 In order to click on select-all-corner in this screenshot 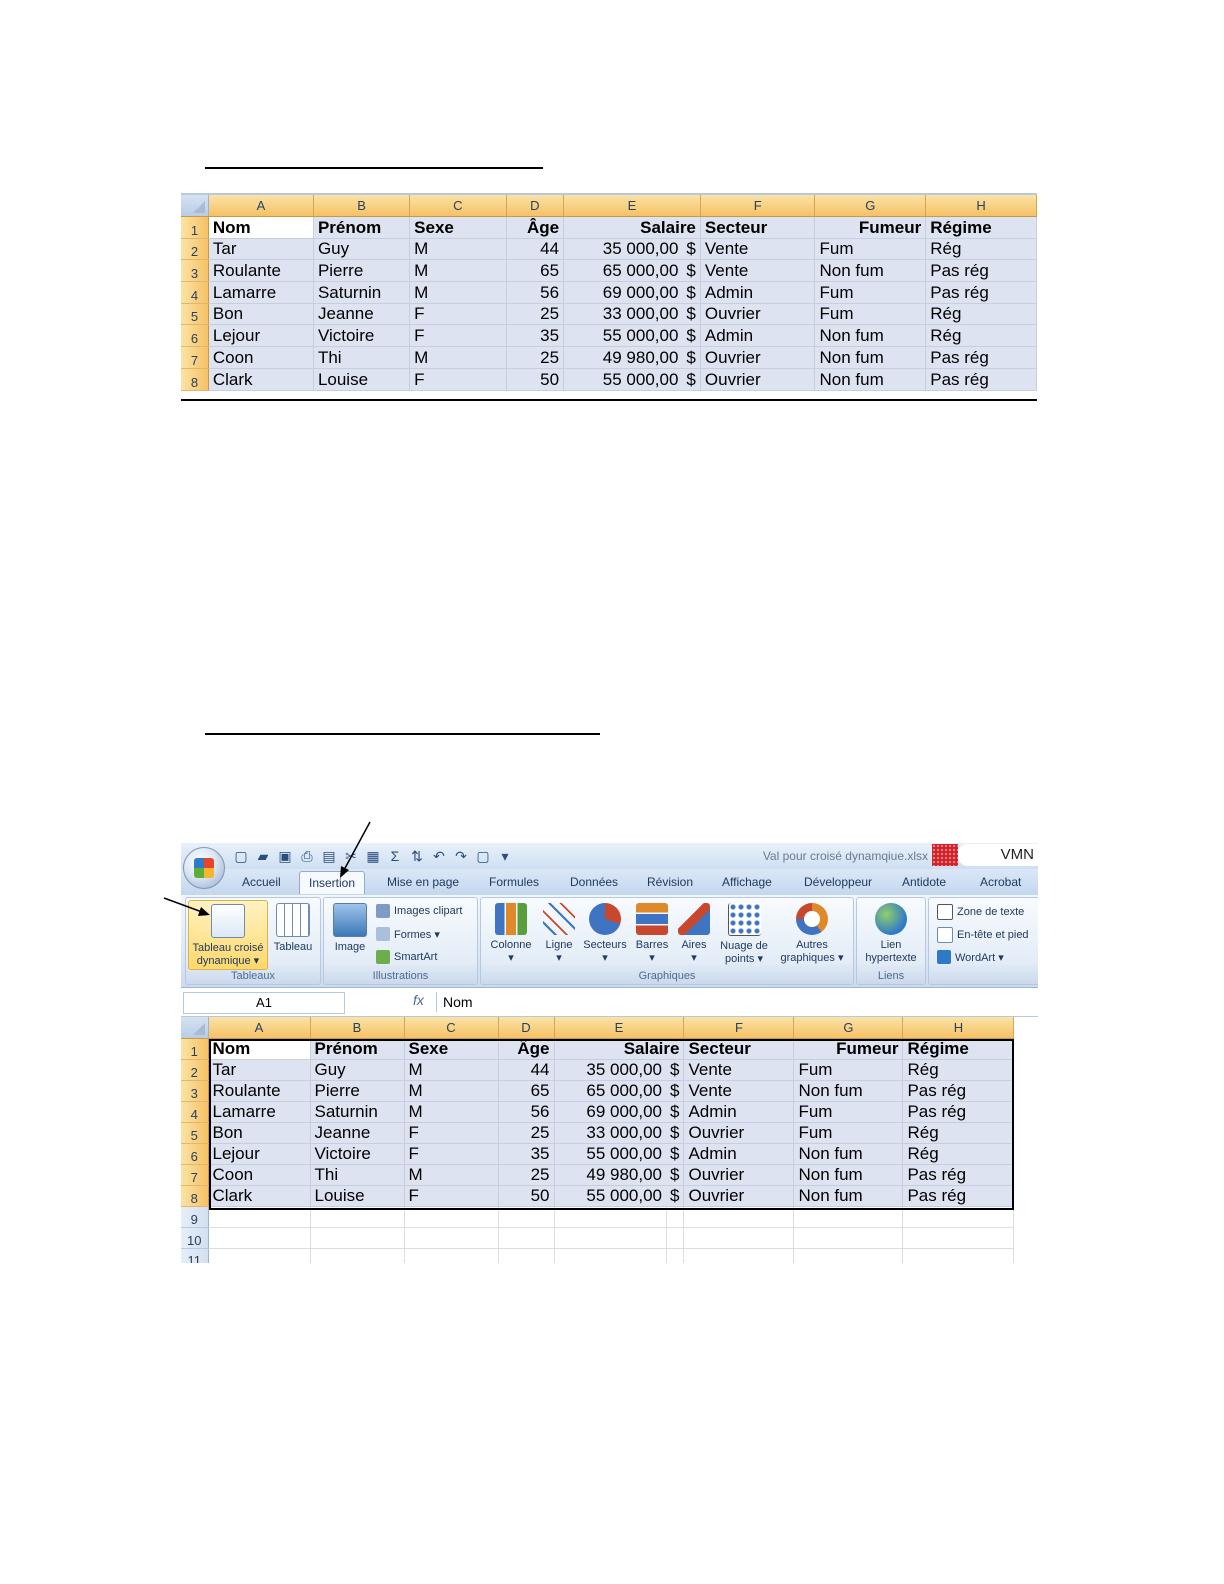, I will do `click(195, 206)`.